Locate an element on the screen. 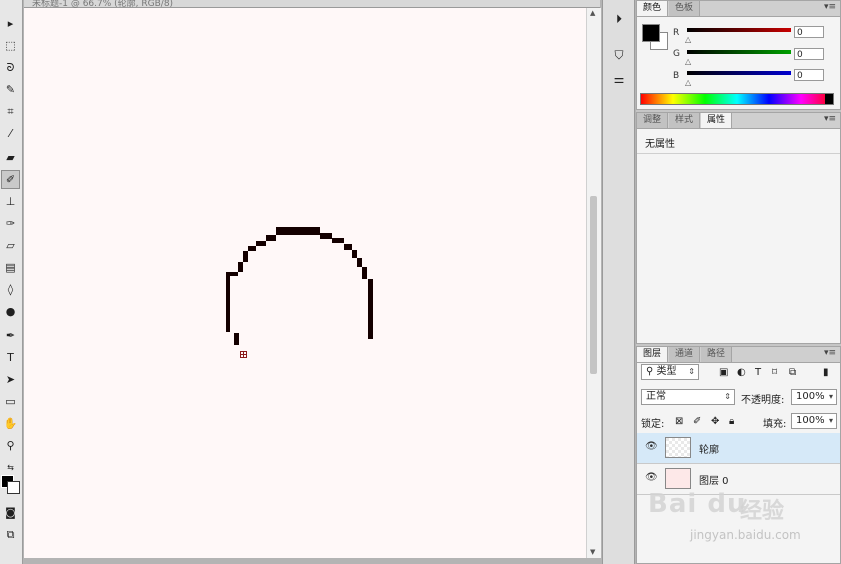  properties-panel: 调整 样式 属性 ▾≡ 无属性 is located at coordinates (738, 228).